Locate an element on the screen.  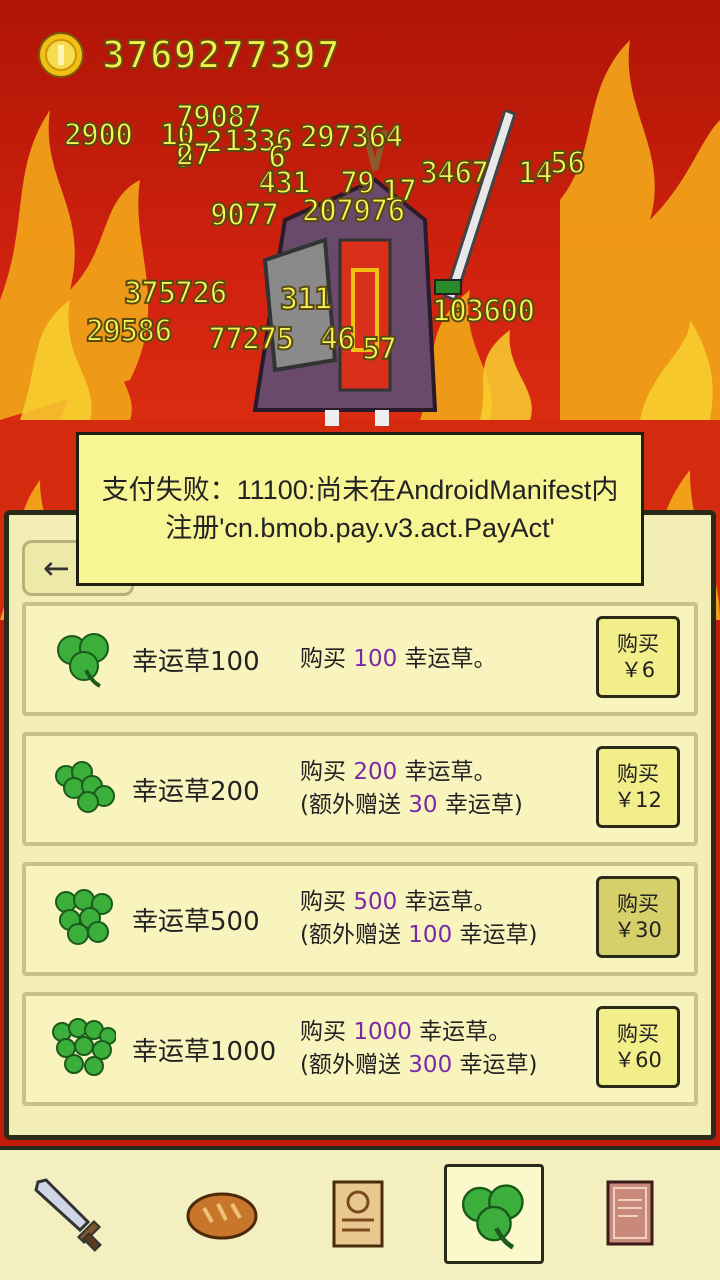
coin-icon is located at coordinates (61, 55).